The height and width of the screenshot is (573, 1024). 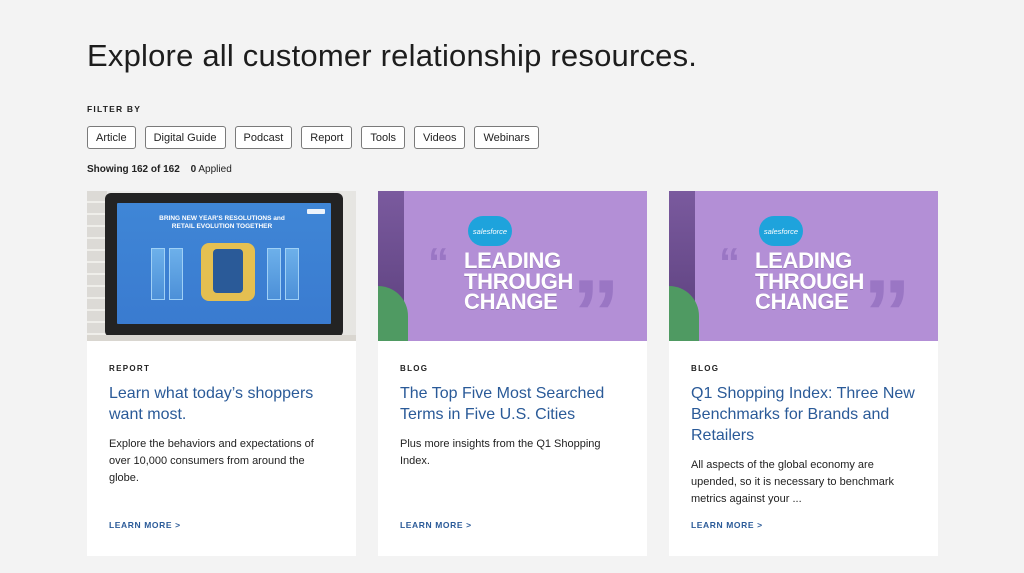 I want to click on results-count: Showing 162 of 162, so click(x=133, y=169).